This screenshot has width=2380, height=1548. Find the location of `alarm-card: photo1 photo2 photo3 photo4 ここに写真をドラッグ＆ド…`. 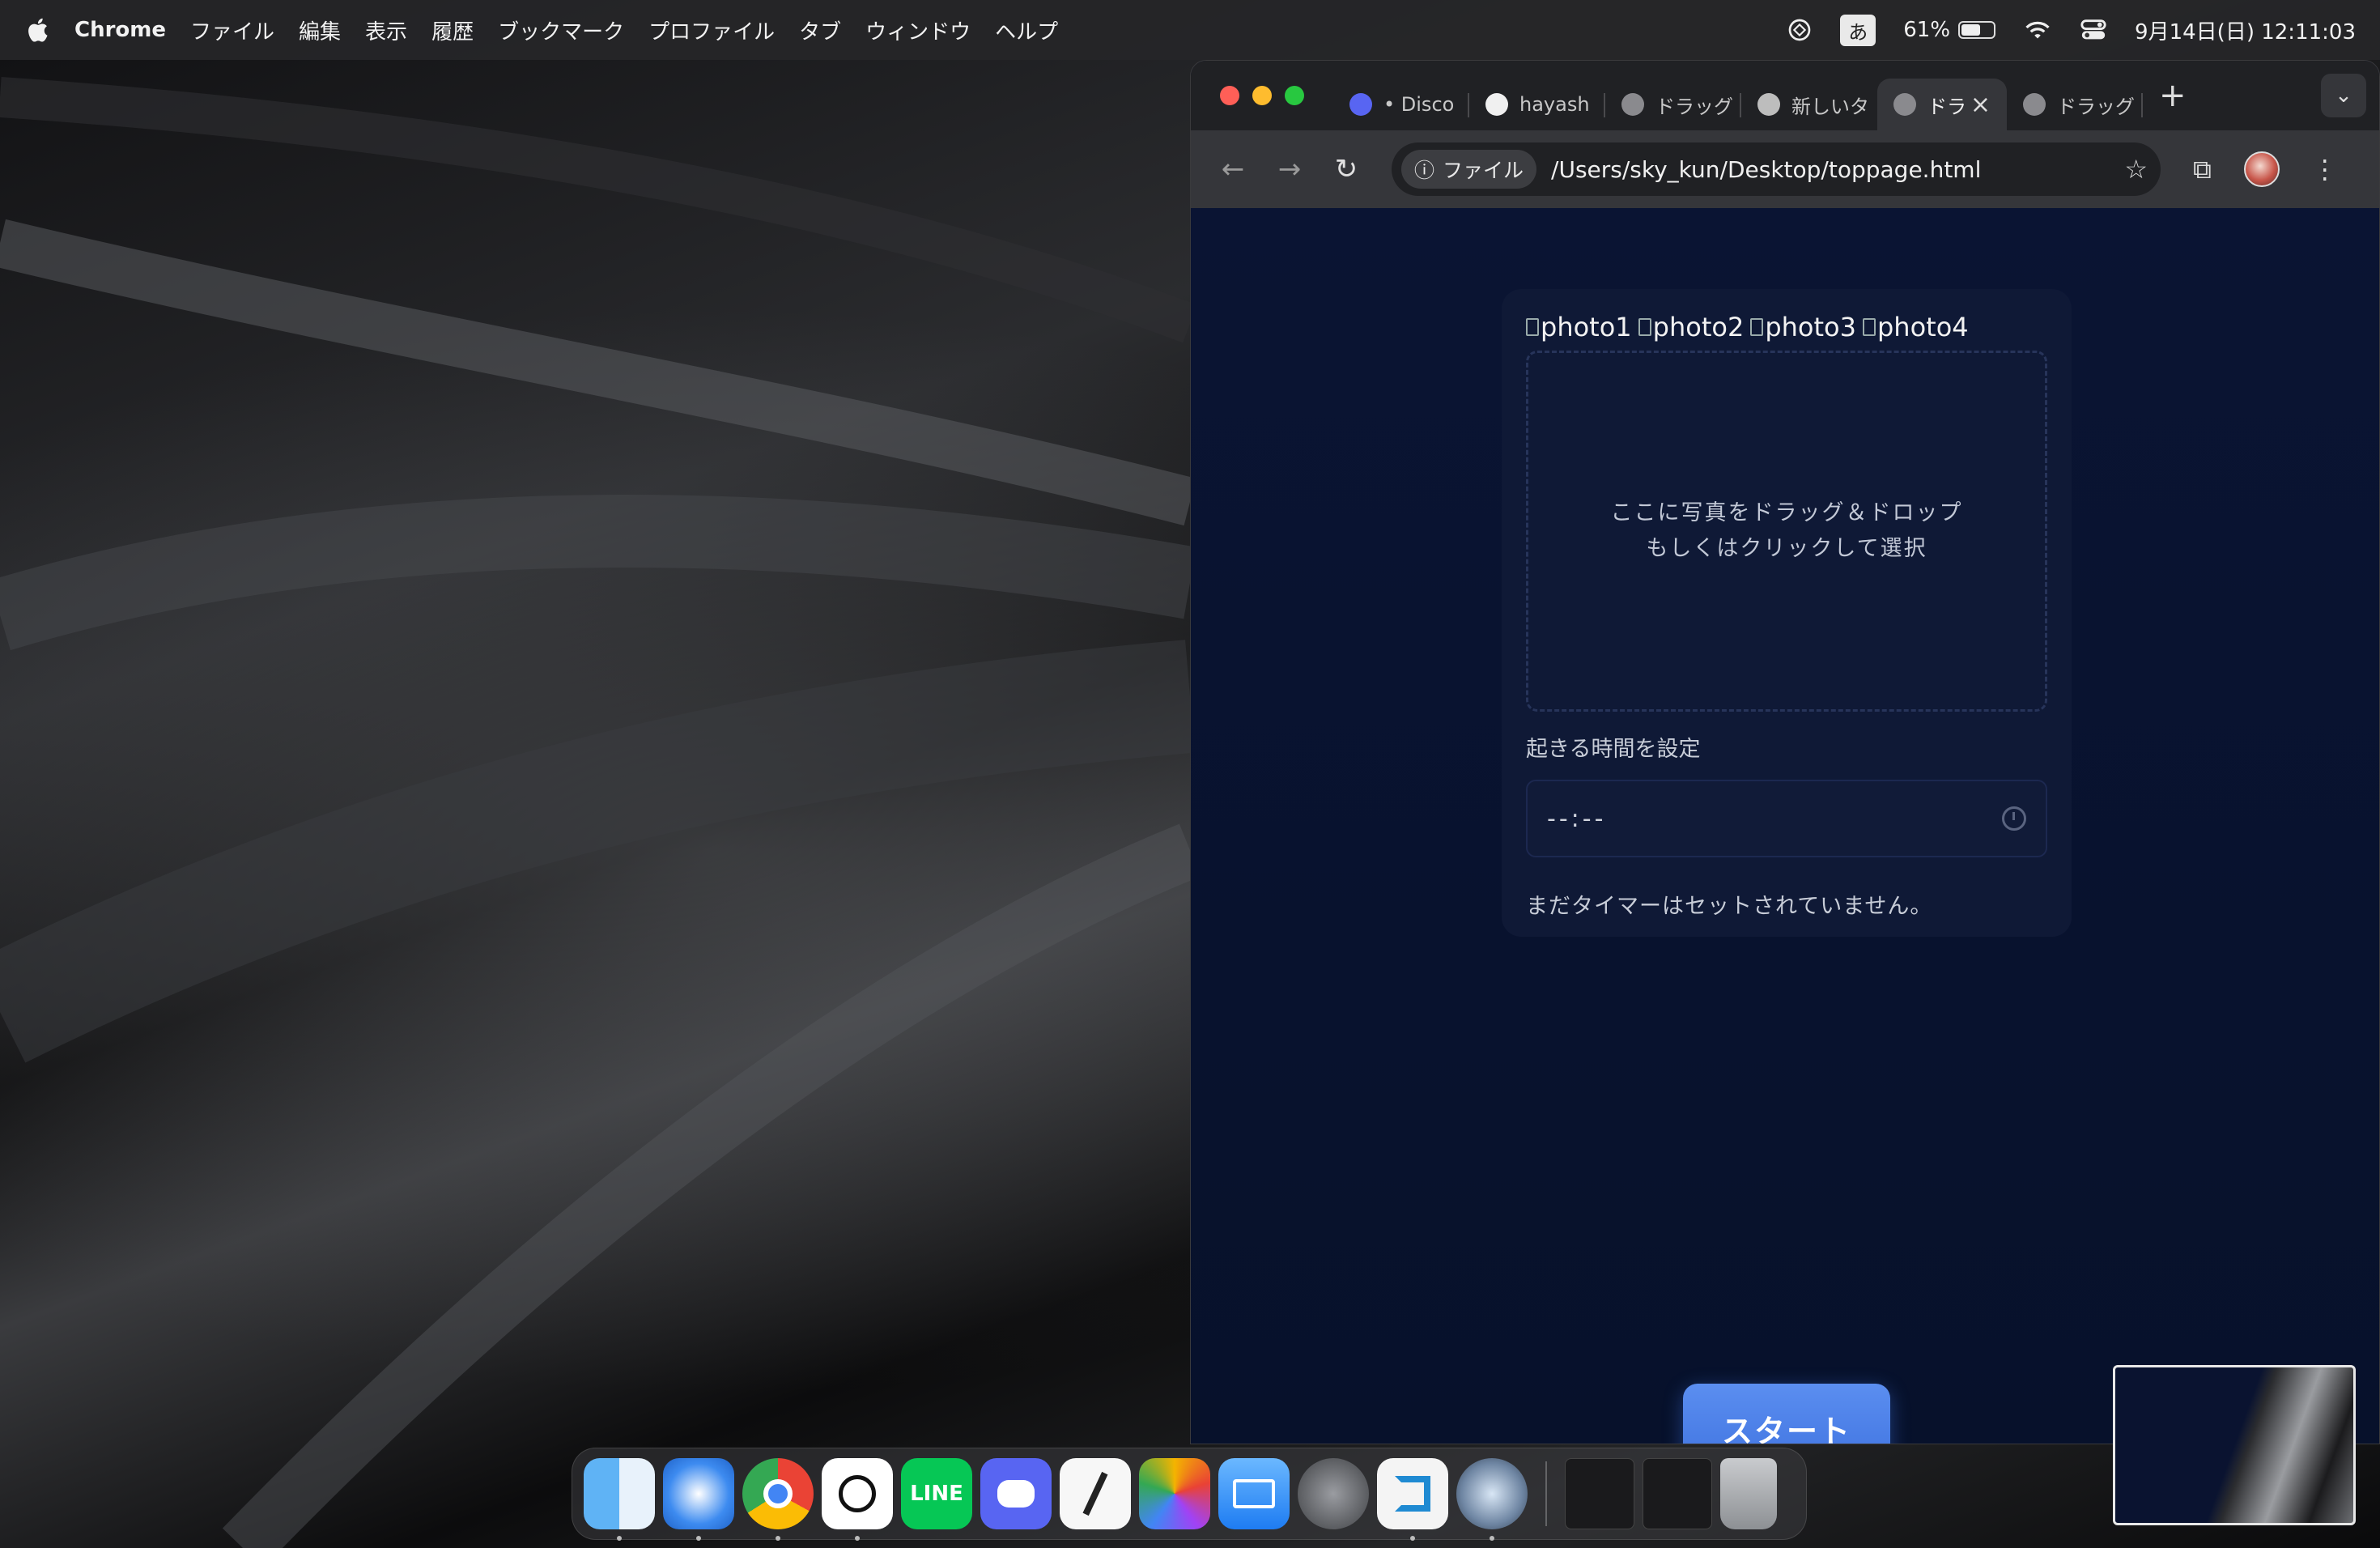

alarm-card: photo1 photo2 photo3 photo4 ここに写真をドラッグ＆ド… is located at coordinates (1787, 613).